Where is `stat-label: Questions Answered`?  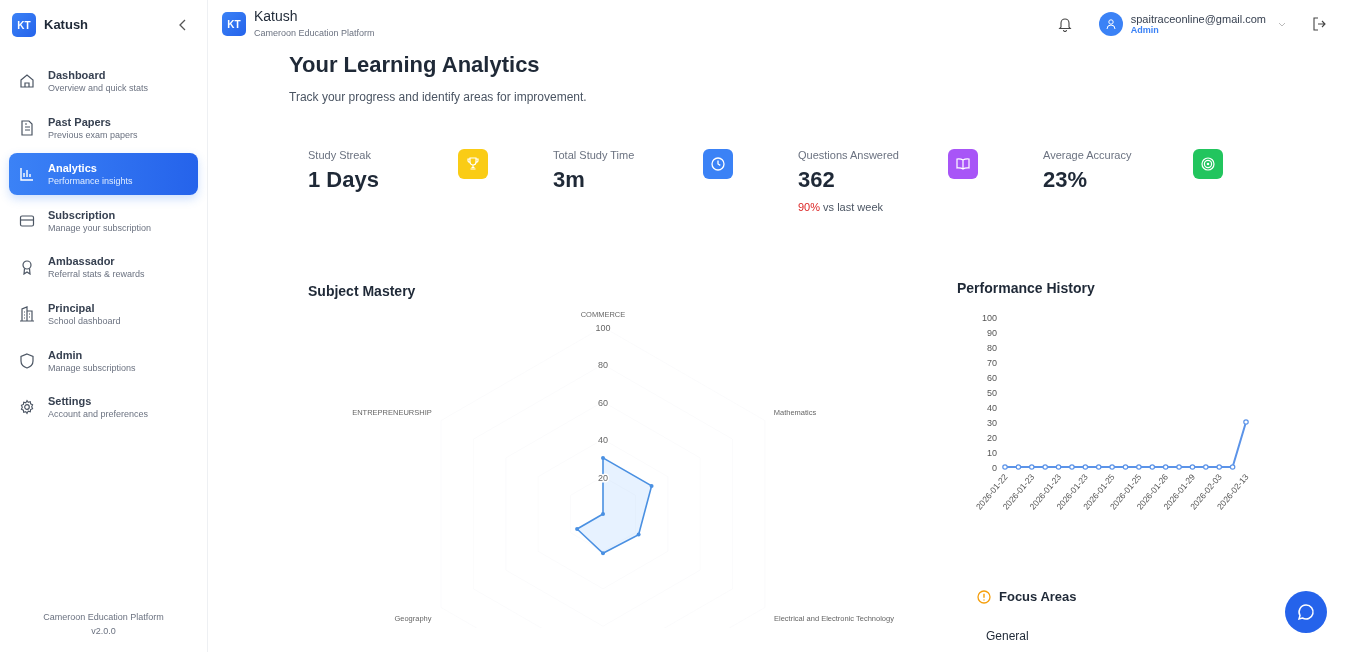
stat-label: Questions Answered is located at coordinates (849, 156).